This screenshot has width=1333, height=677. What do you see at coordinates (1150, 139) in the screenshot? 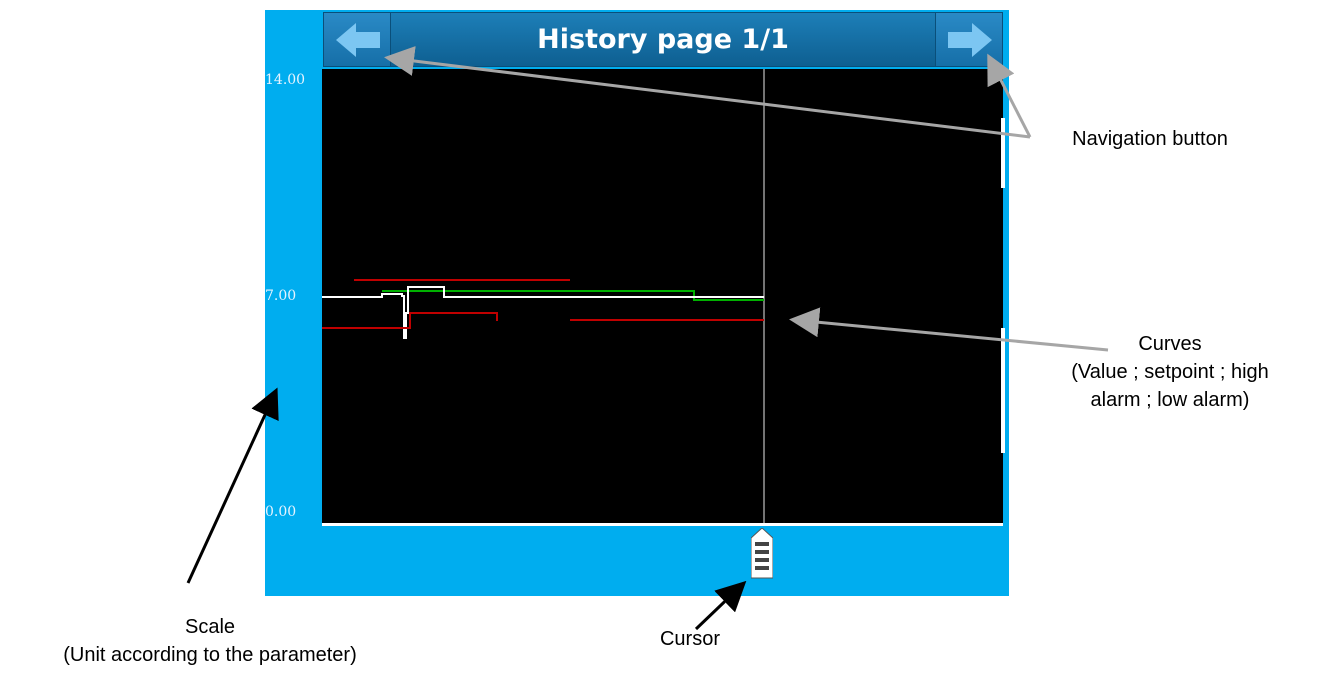
I see `annotation-navigation: Navigation button` at bounding box center [1150, 139].